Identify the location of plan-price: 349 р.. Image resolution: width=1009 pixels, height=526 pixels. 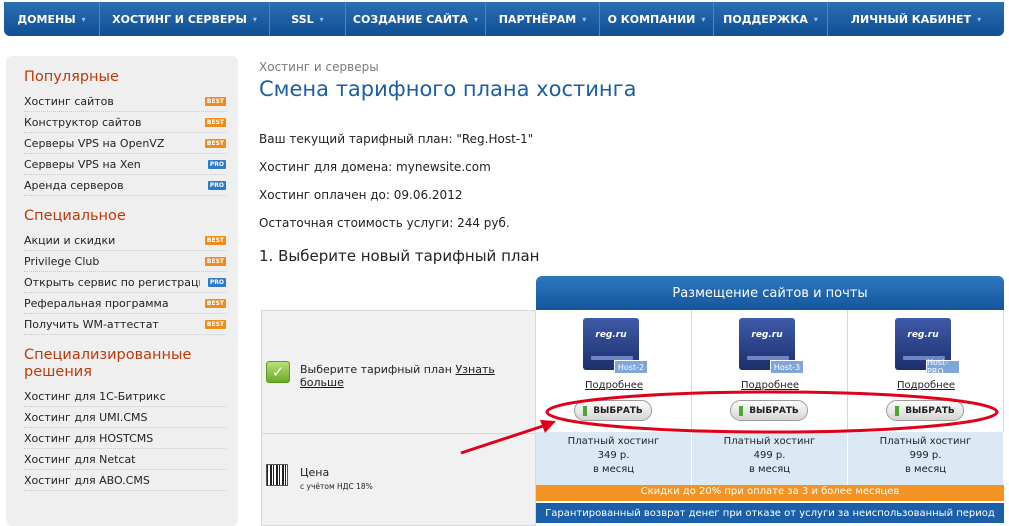
(613, 455).